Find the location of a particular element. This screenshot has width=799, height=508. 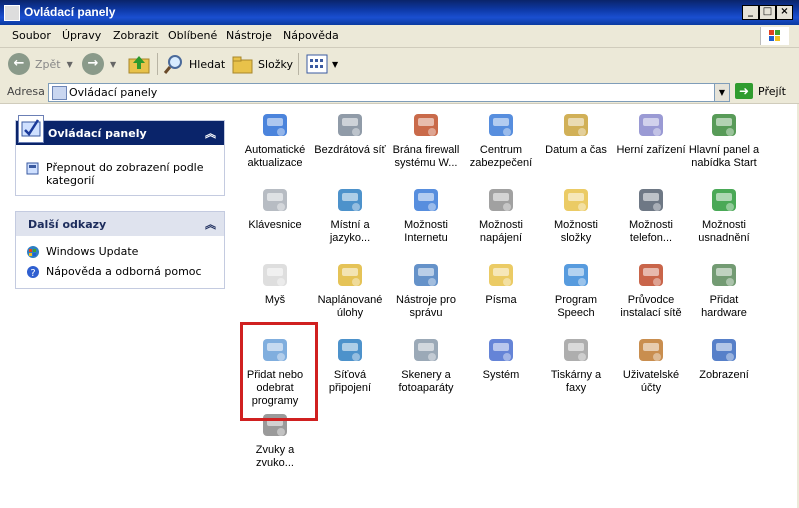

help-support-link: ? Nápověda a odborná pomoc is located at coordinates (114, 272).